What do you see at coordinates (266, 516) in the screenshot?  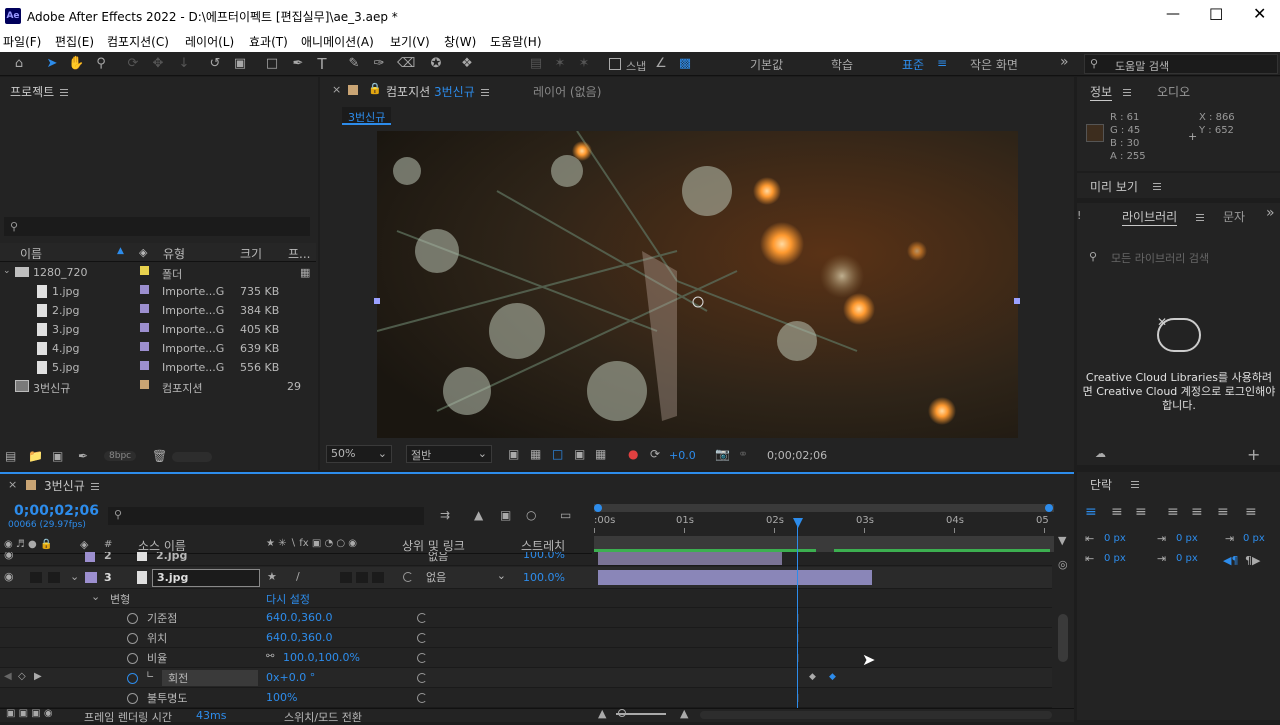 I see `layer-search-input: ⚲` at bounding box center [266, 516].